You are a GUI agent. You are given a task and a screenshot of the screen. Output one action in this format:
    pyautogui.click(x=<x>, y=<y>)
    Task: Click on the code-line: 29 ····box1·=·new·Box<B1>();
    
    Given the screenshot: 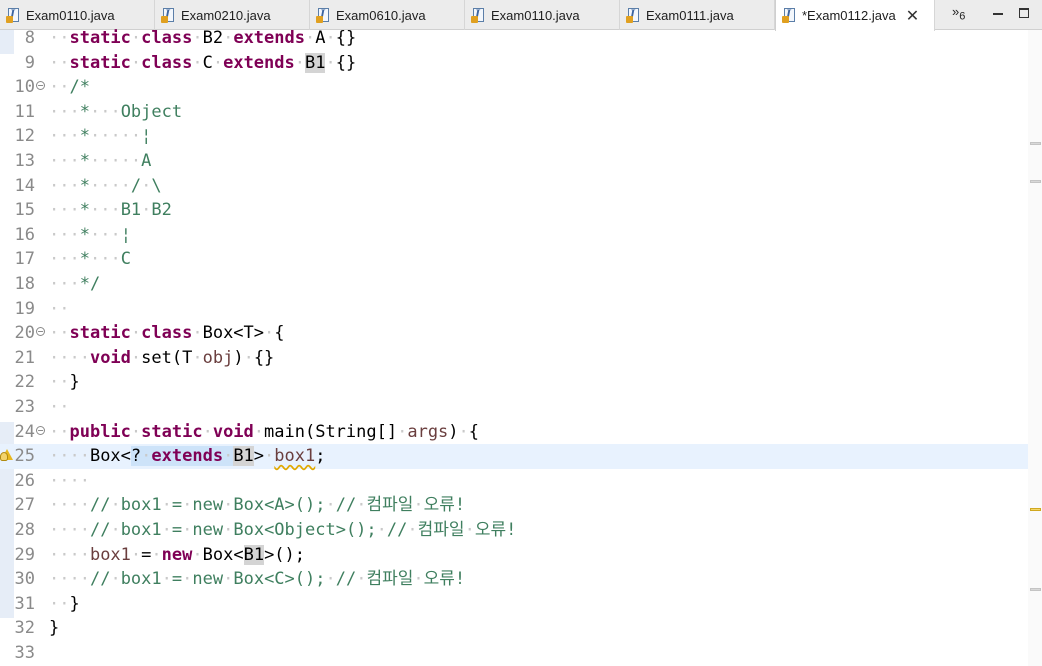 What is the action you would take?
    pyautogui.click(x=514, y=555)
    